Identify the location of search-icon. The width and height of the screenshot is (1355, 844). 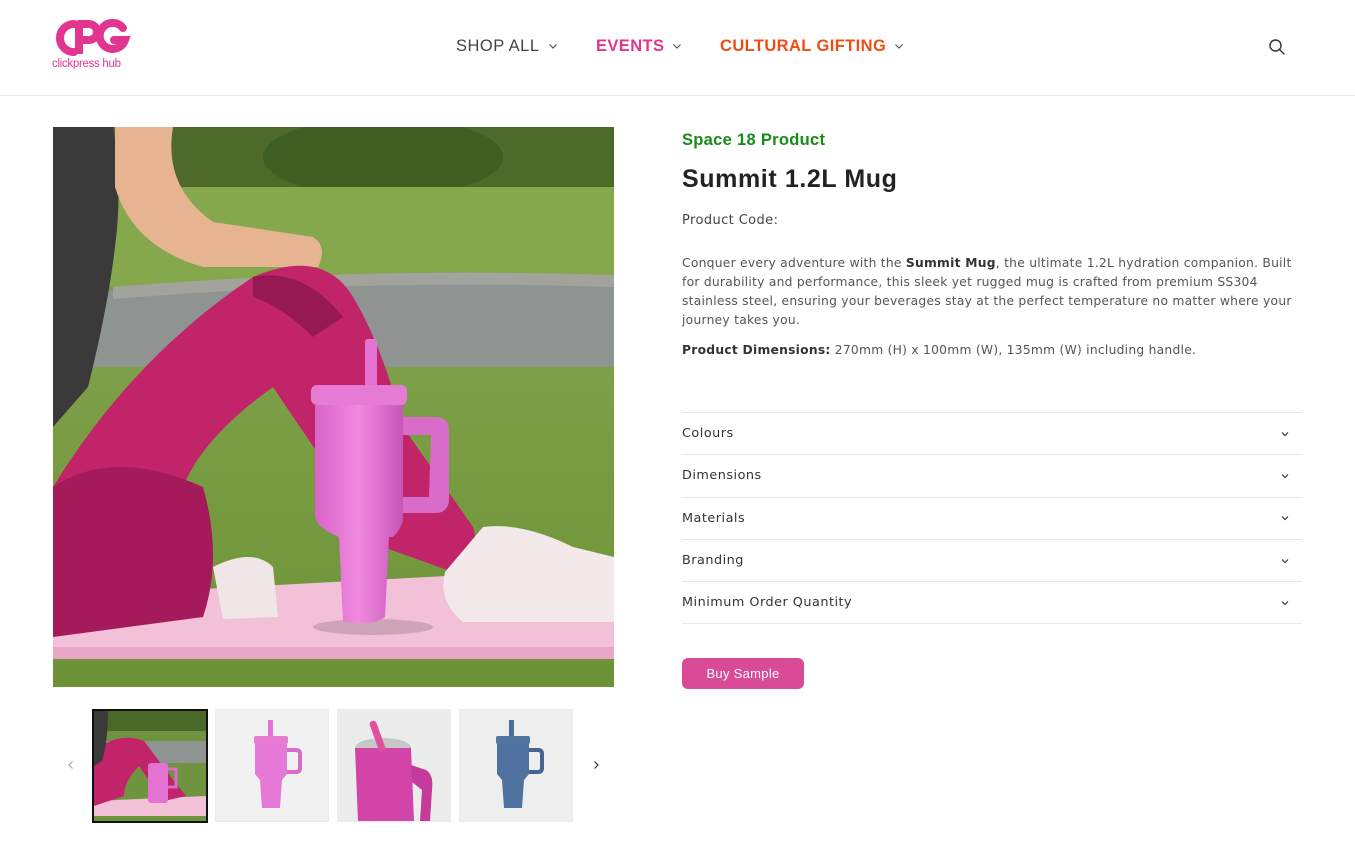
(1277, 47).